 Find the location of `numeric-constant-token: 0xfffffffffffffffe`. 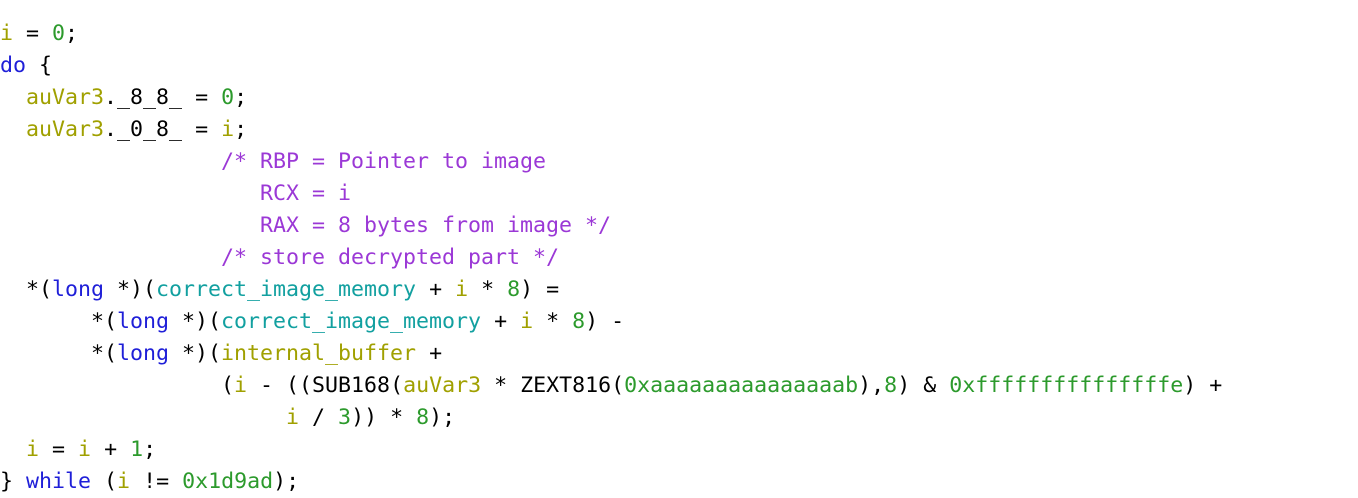

numeric-constant-token: 0xfffffffffffffffe is located at coordinates (1066, 385).